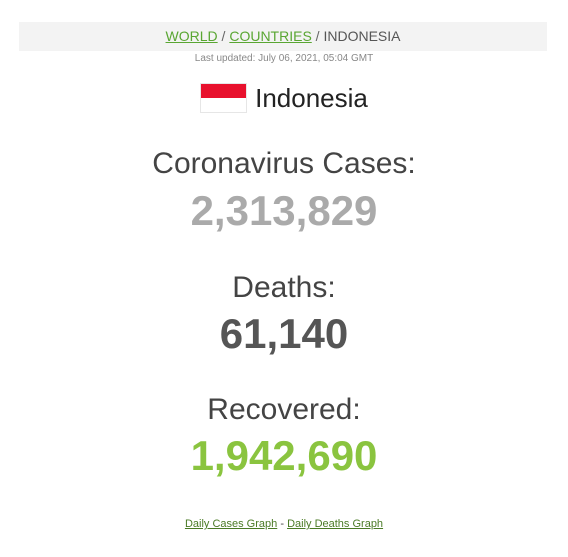 This screenshot has width=568, height=557. I want to click on breadcrumb-world-link: WORLD, so click(192, 36).